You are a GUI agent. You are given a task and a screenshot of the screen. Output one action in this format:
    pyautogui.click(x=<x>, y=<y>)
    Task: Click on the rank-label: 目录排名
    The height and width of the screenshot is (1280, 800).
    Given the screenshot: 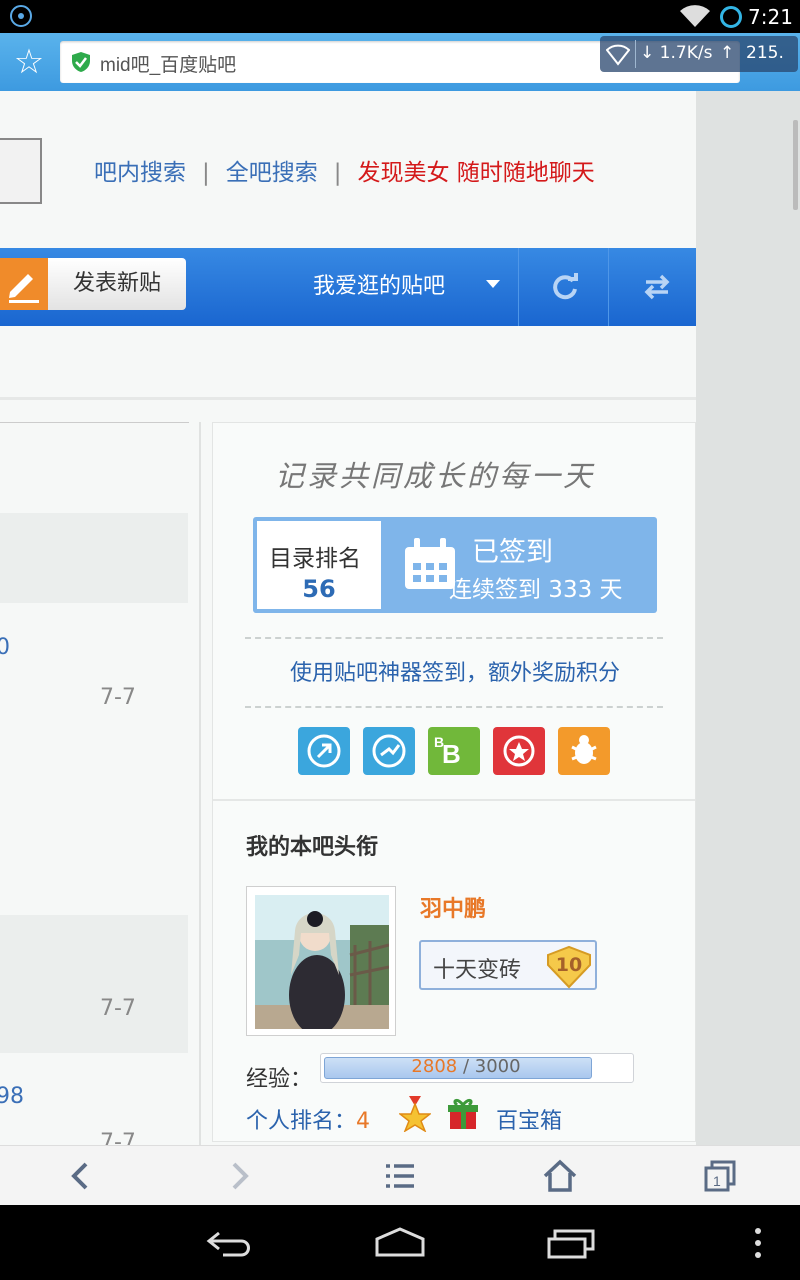 What is the action you would take?
    pyautogui.click(x=315, y=559)
    